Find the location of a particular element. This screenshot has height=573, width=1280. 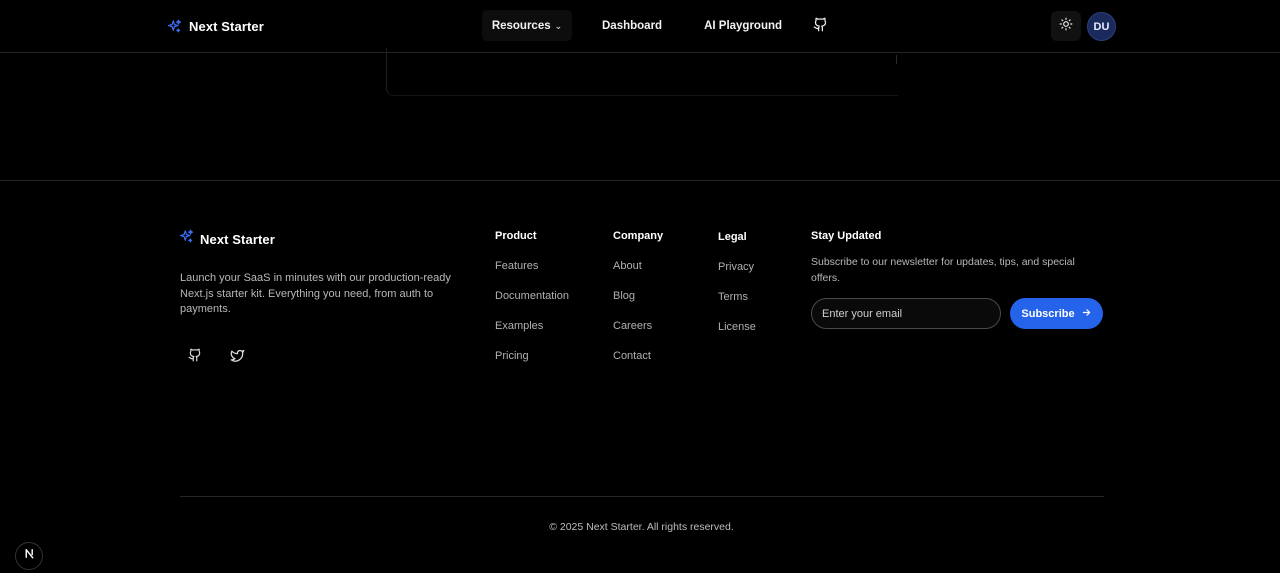

footer-brand: Next Starter is located at coordinates (227, 239).